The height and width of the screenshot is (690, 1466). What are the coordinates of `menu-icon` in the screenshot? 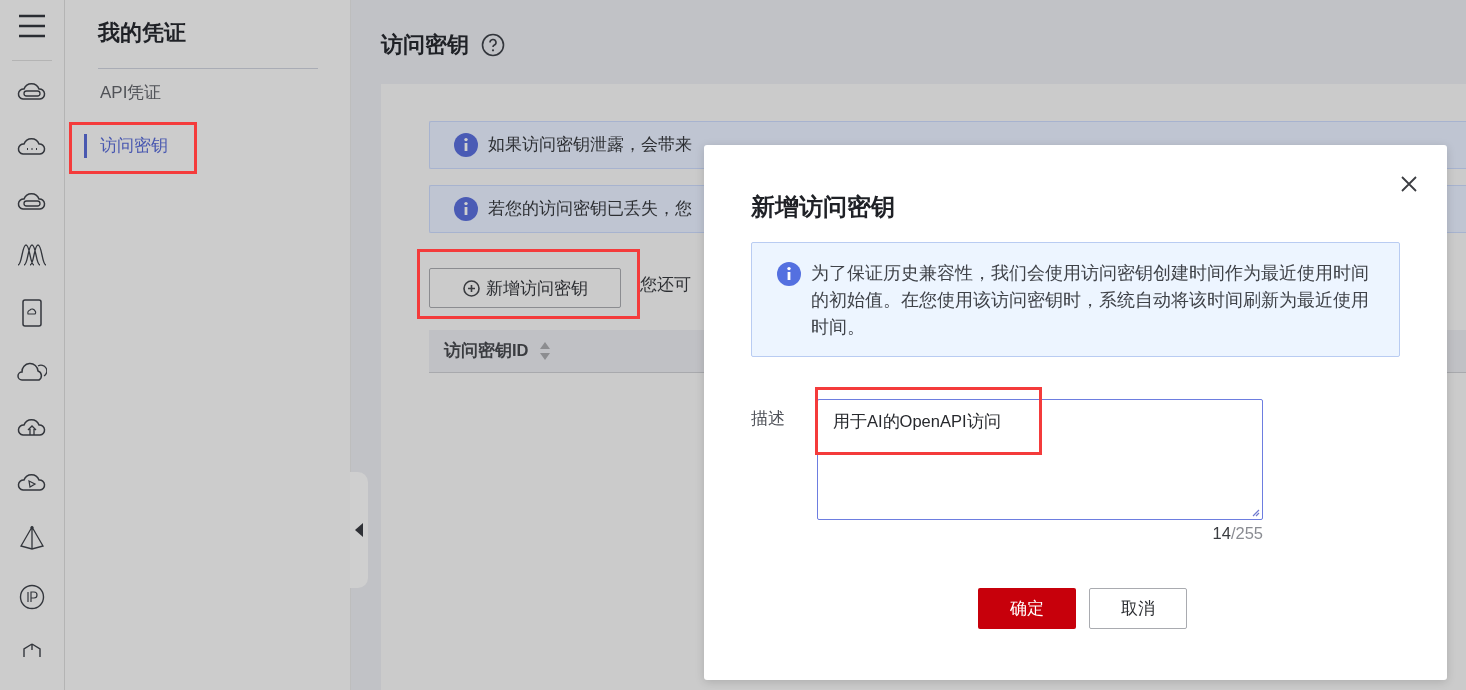 It's located at (32, 26).